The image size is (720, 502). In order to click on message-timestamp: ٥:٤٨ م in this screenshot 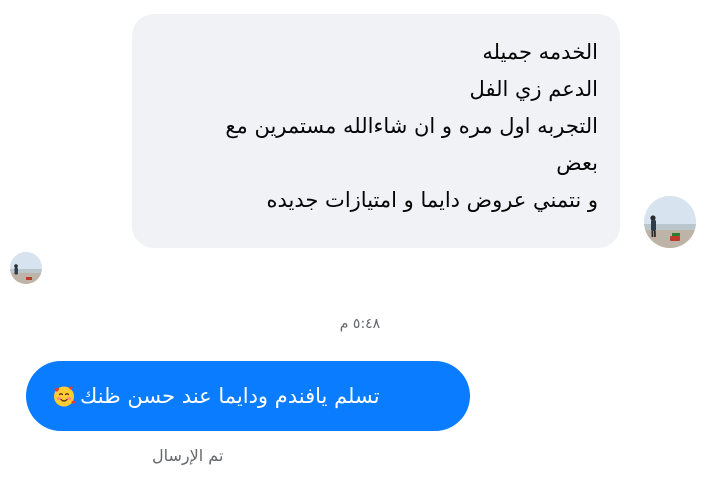, I will do `click(360, 324)`.